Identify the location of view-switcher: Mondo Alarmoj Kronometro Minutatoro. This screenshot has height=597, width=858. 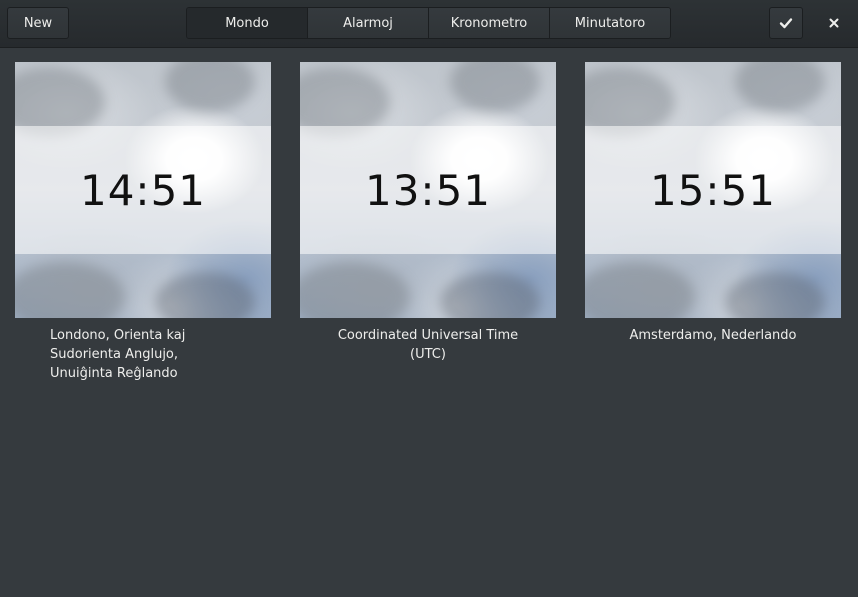
(428, 23).